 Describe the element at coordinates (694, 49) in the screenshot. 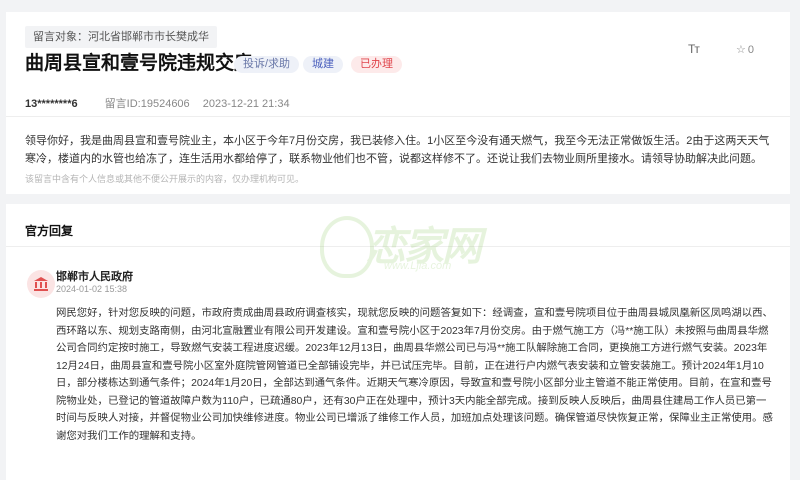

I see `font-size-toggle-button: Tт` at that location.